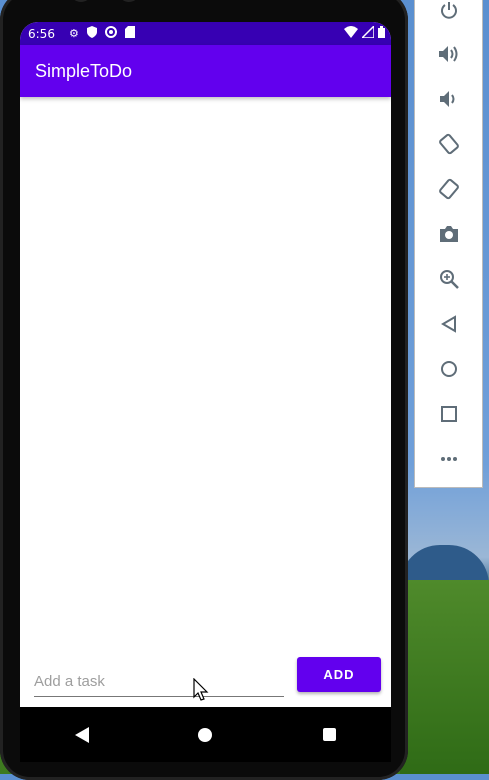 This screenshot has width=489, height=780. What do you see at coordinates (448, 279) in the screenshot?
I see `zoom-icon` at bounding box center [448, 279].